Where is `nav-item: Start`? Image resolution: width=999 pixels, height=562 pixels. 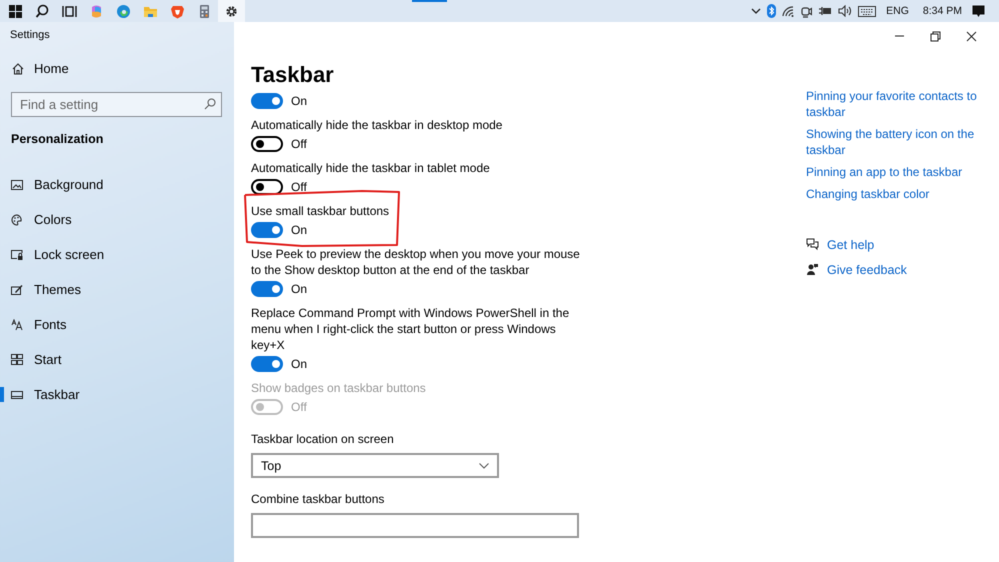 nav-item: Start is located at coordinates (117, 359).